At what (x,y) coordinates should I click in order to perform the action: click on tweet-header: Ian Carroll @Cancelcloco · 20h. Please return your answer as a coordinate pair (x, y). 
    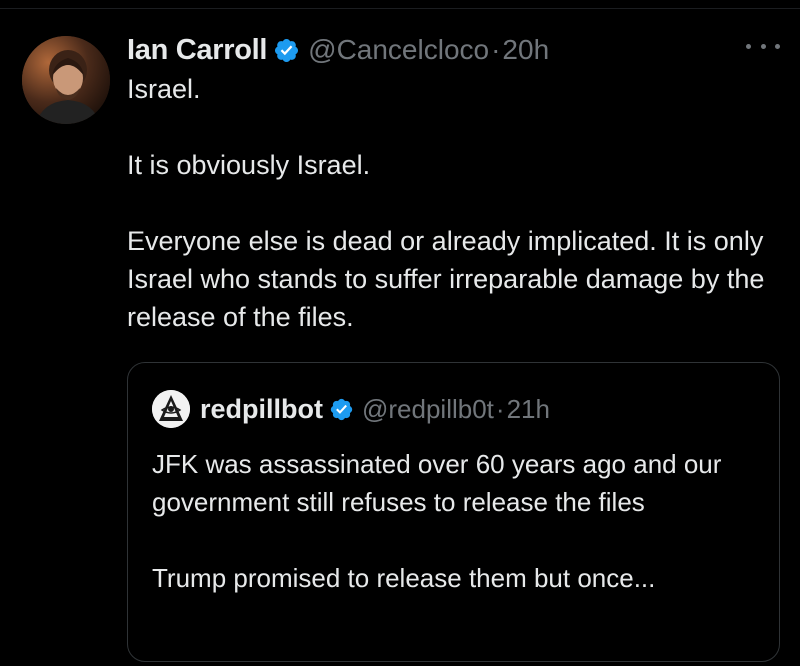
    Looking at the image, I should click on (338, 50).